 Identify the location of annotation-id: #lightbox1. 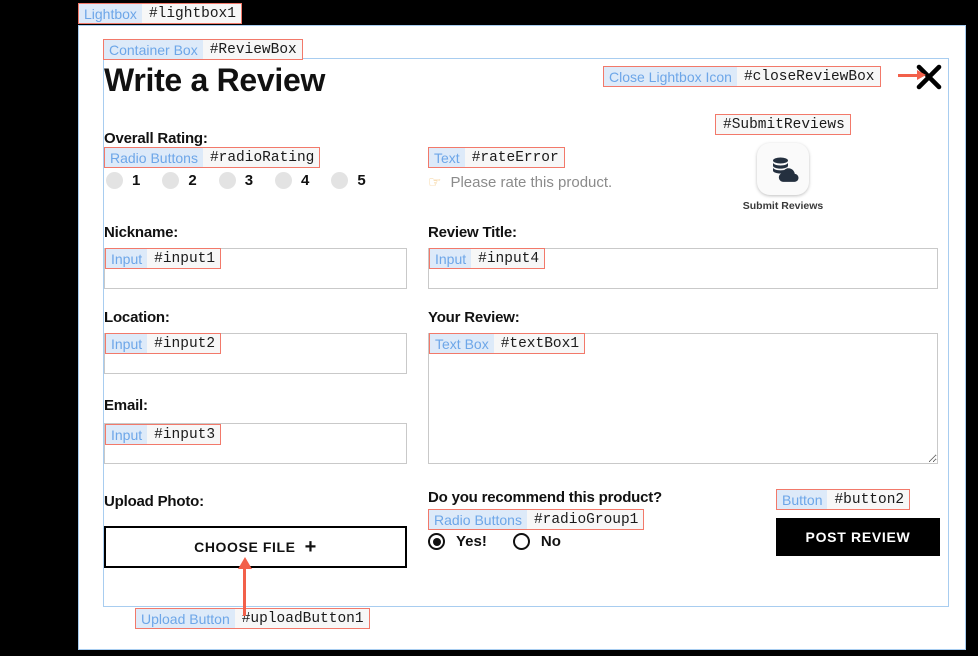
(191, 13).